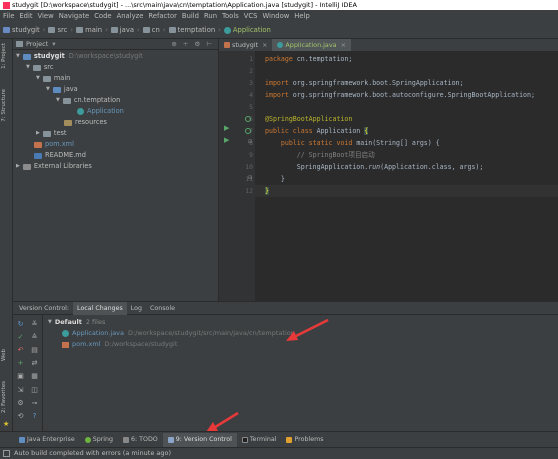  I want to click on move-icon: ⇲, so click(20, 389).